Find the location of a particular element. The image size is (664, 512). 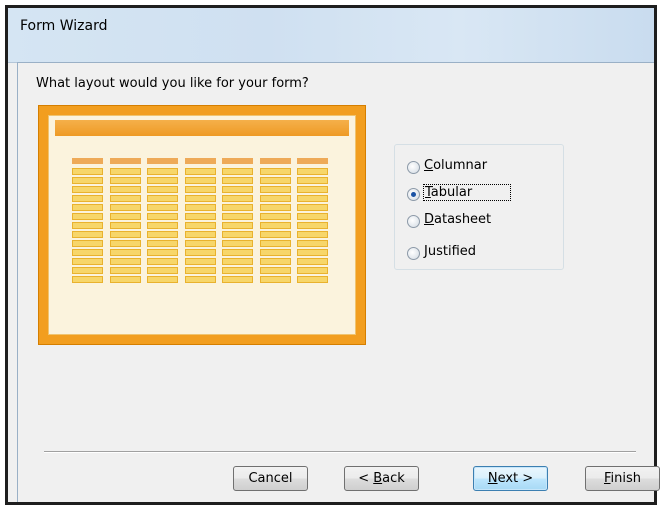

button-separator is located at coordinates (340, 452).